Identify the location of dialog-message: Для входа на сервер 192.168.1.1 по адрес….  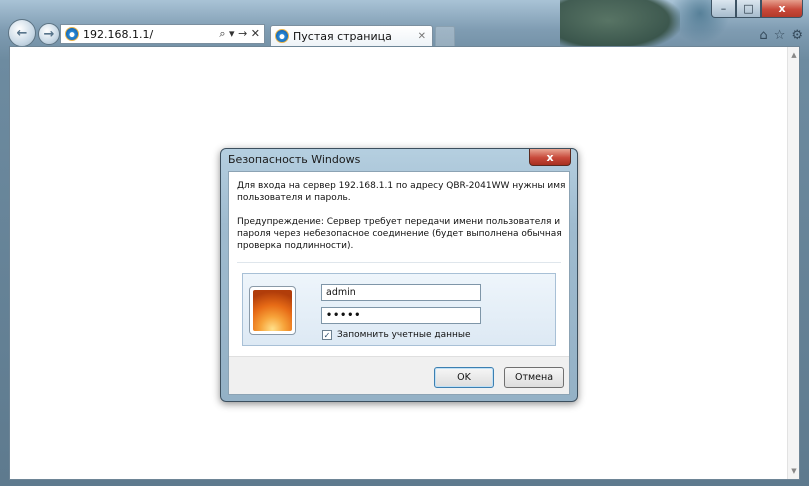
(401, 192).